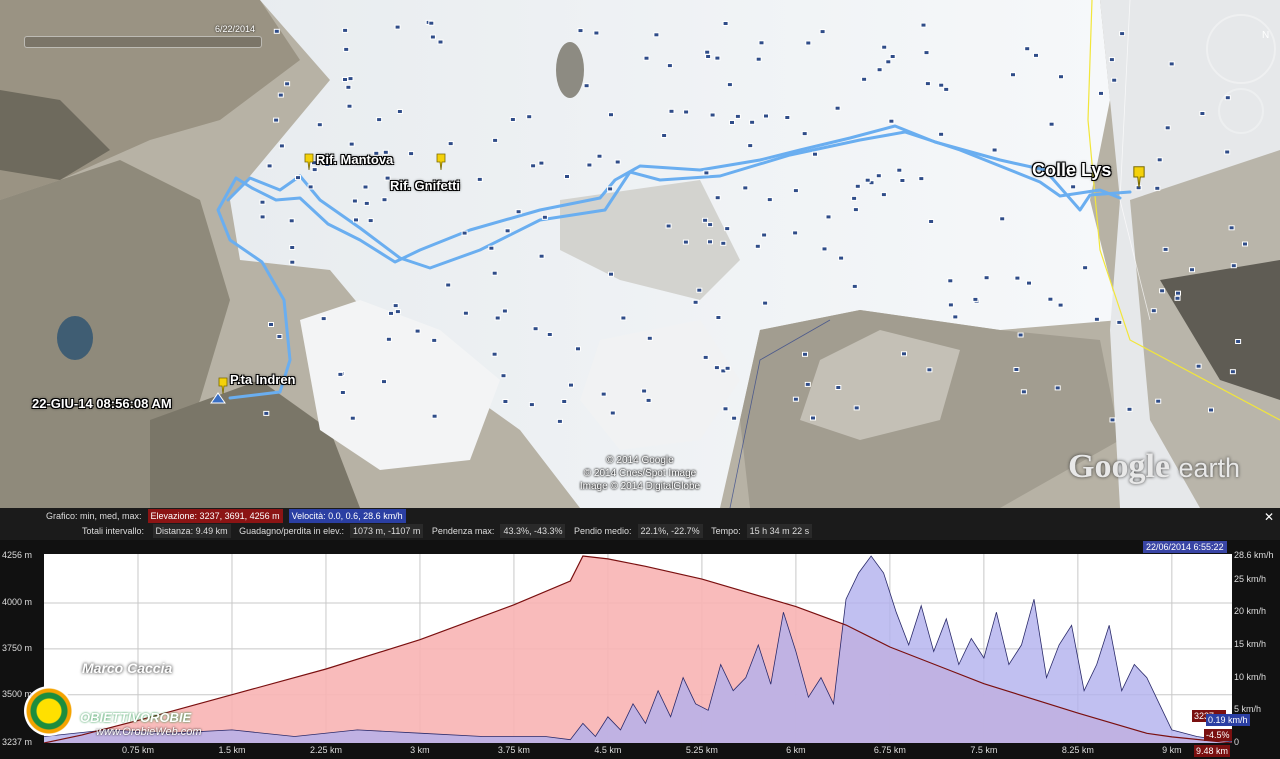 This screenshot has width=1280, height=759. Describe the element at coordinates (191, 531) in the screenshot. I see `distance-stat: Distanza: 9.49 km` at that location.